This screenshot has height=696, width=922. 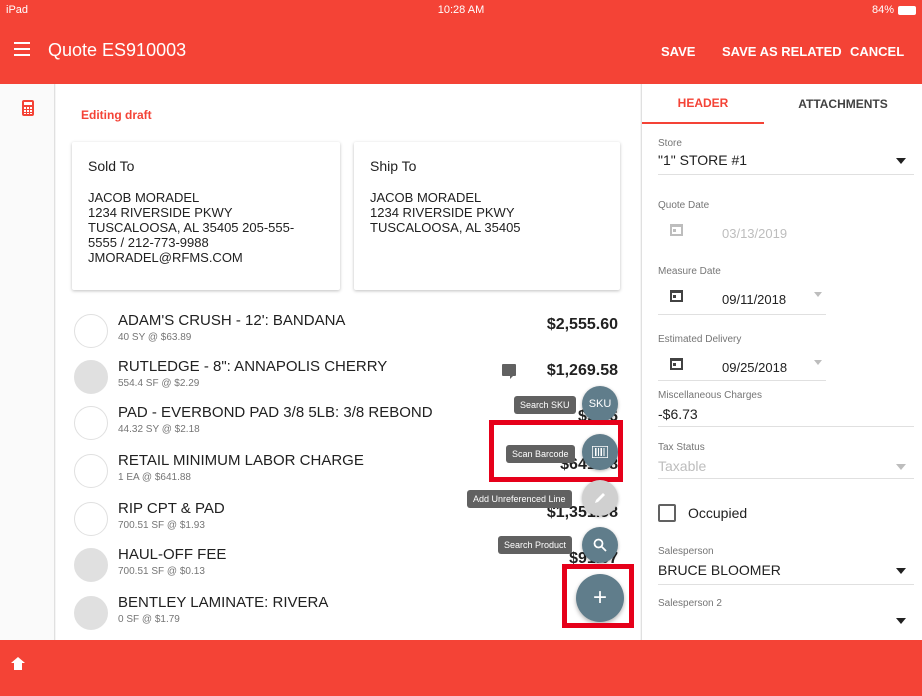 I want to click on line-item-name: BENTLEY LAMINATE: RIVERA, so click(x=223, y=602).